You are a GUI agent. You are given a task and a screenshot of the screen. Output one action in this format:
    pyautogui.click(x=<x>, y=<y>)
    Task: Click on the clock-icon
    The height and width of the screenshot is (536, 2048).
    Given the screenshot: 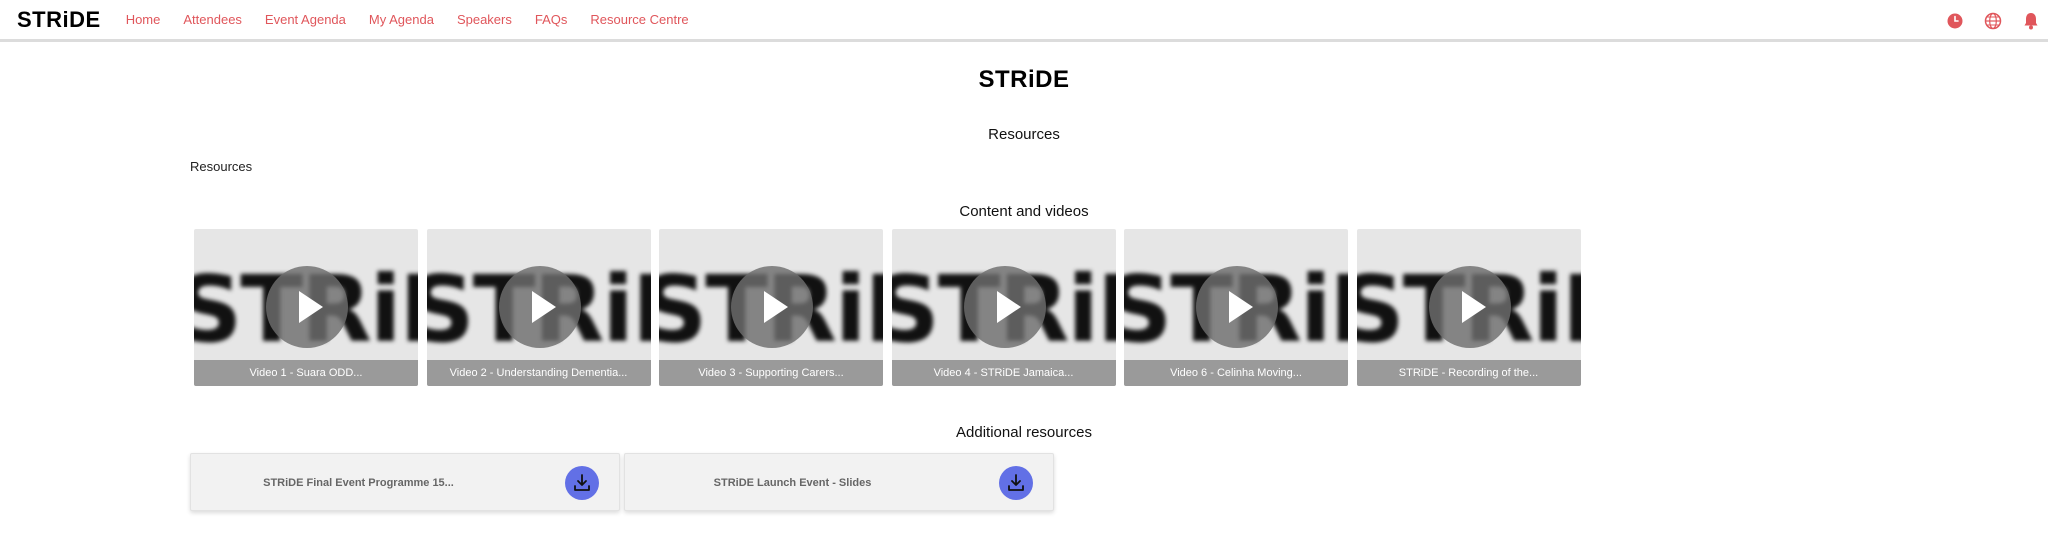 What is the action you would take?
    pyautogui.click(x=1955, y=21)
    